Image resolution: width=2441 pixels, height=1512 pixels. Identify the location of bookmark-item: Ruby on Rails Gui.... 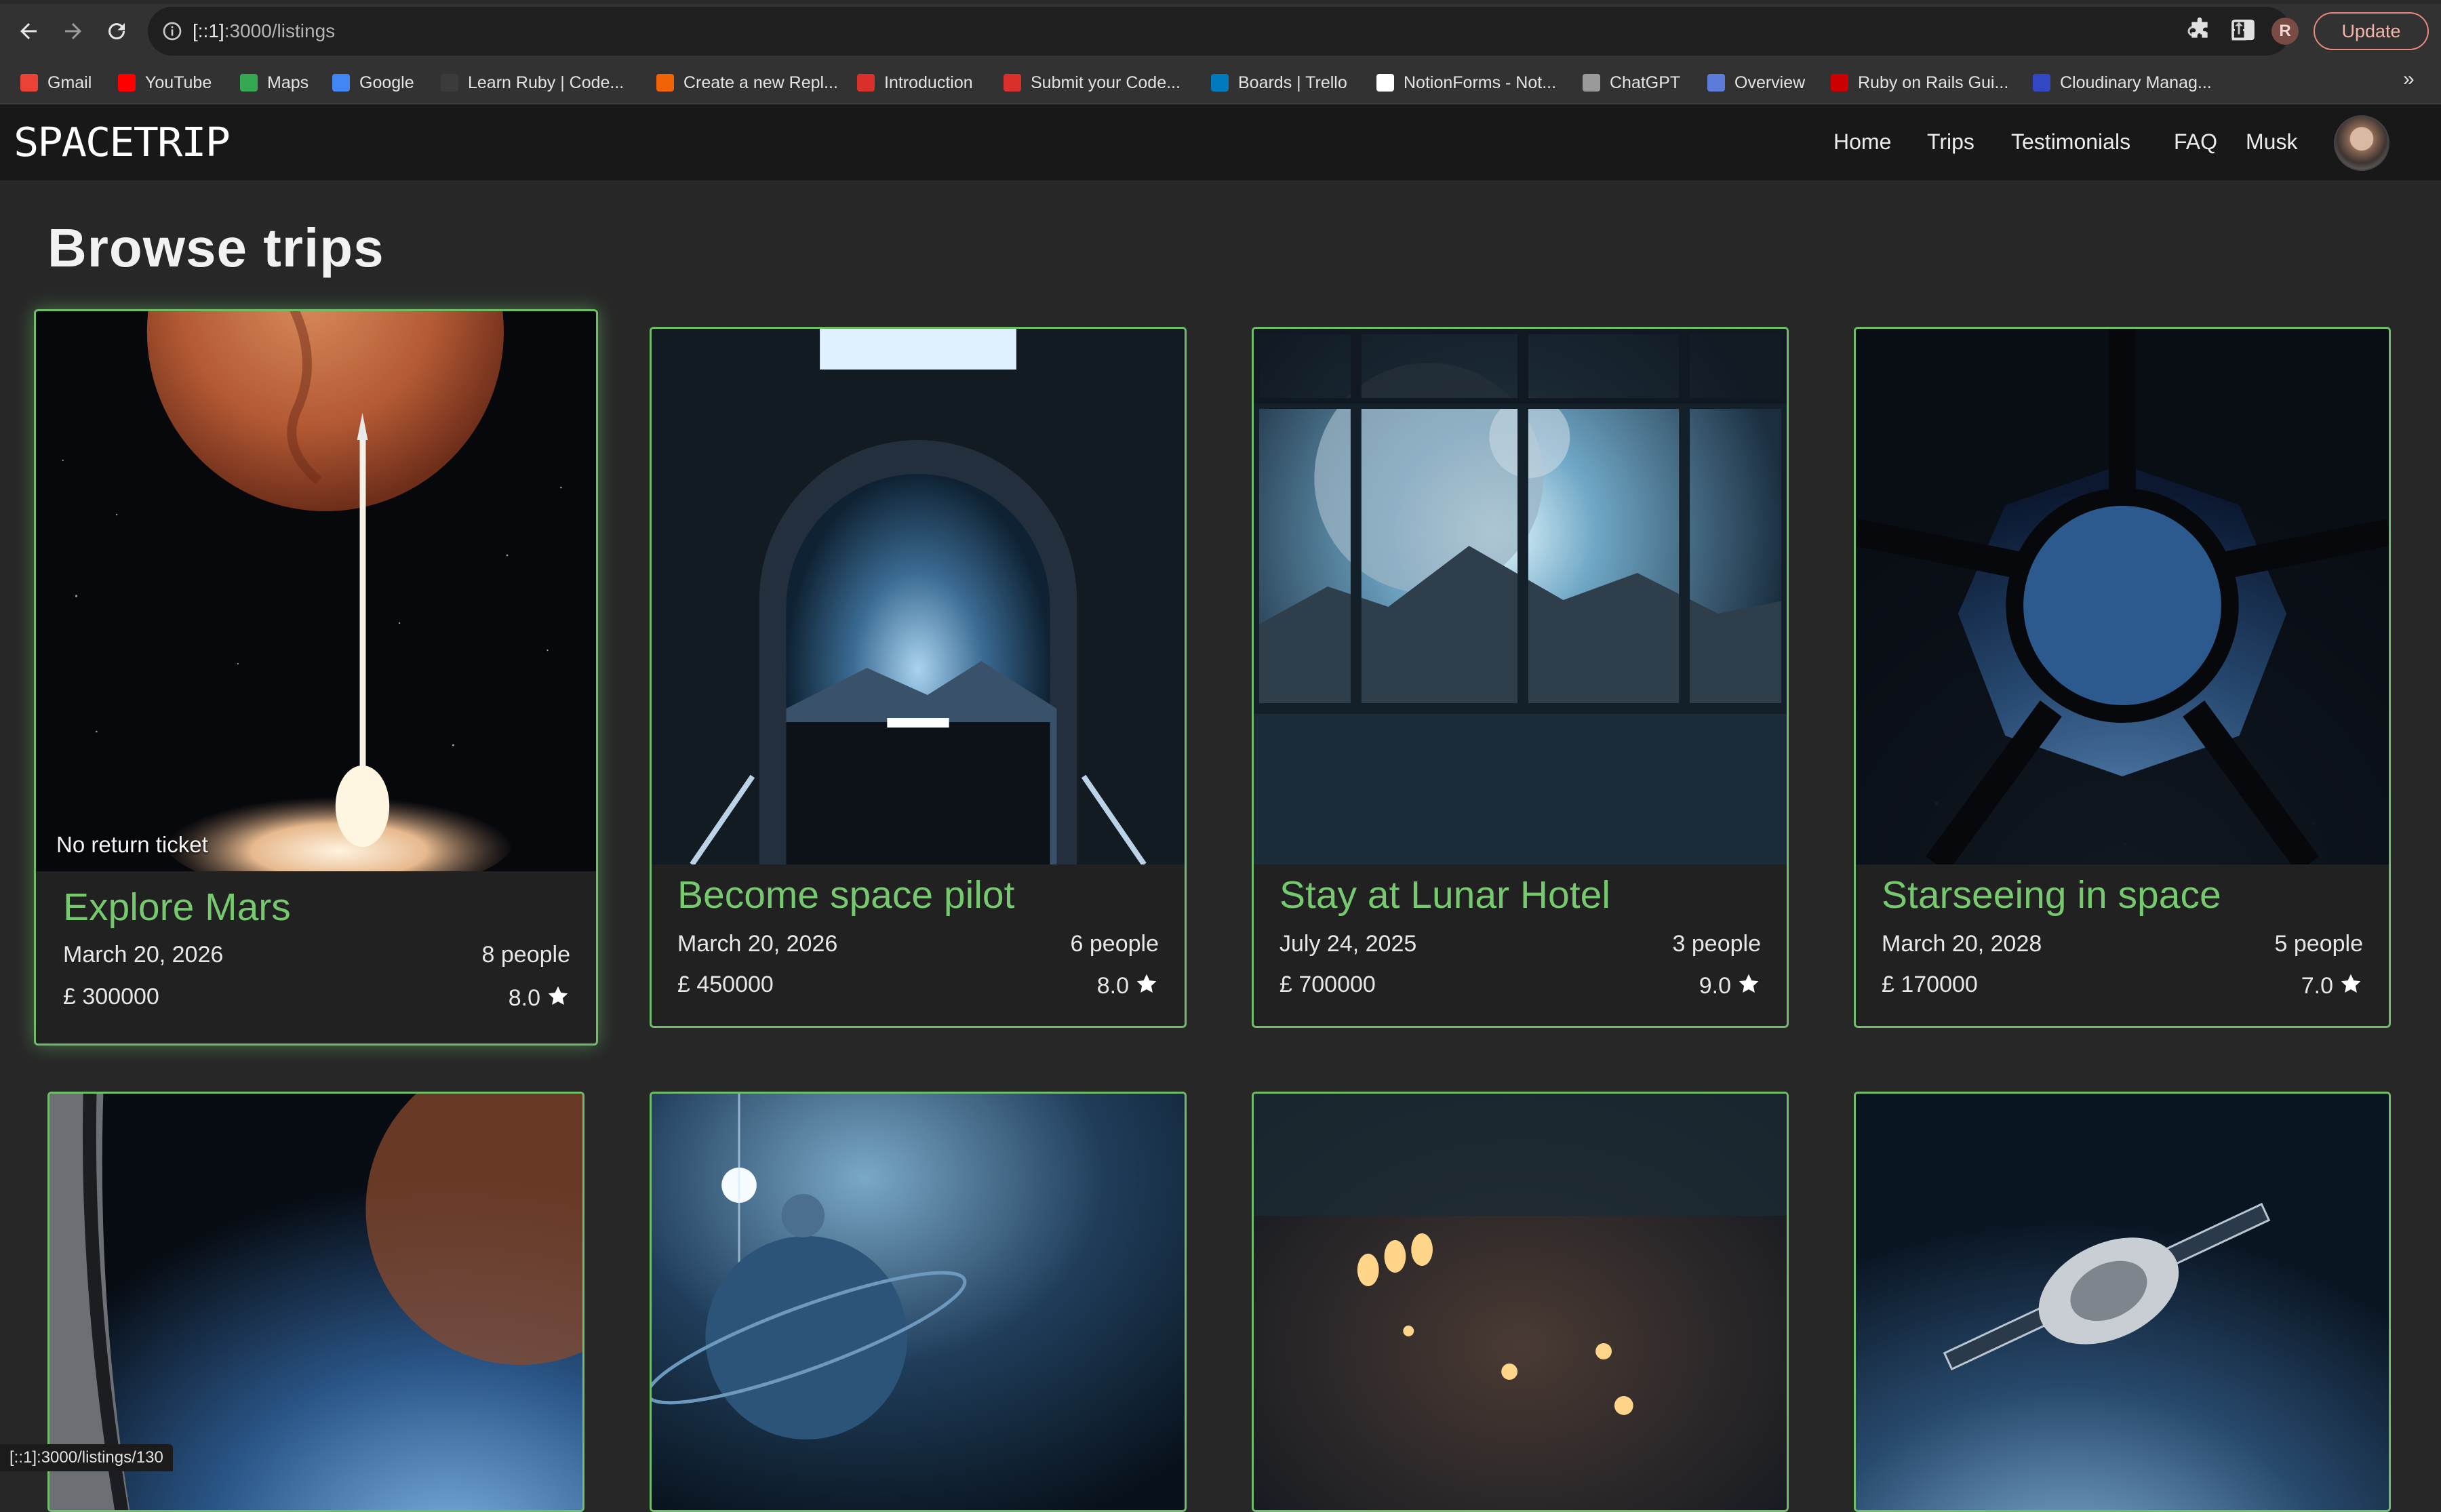
(1919, 83).